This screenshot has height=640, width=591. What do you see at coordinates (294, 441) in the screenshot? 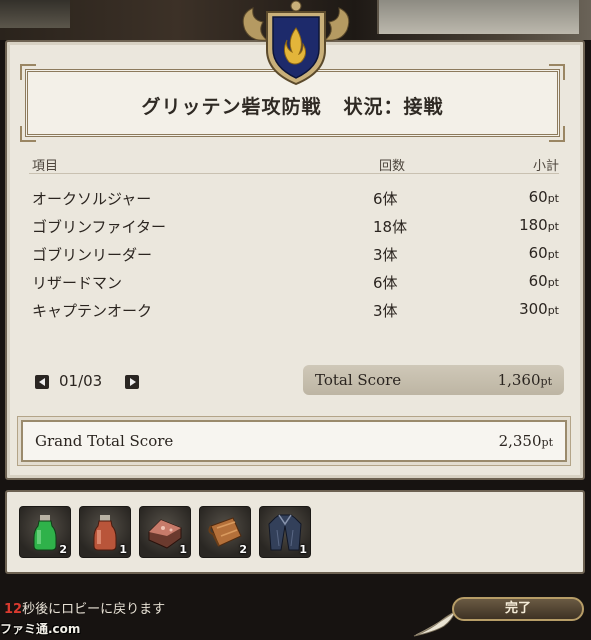
I see `grand-total-score-box: Grand Total Score 2,350pt` at bounding box center [294, 441].